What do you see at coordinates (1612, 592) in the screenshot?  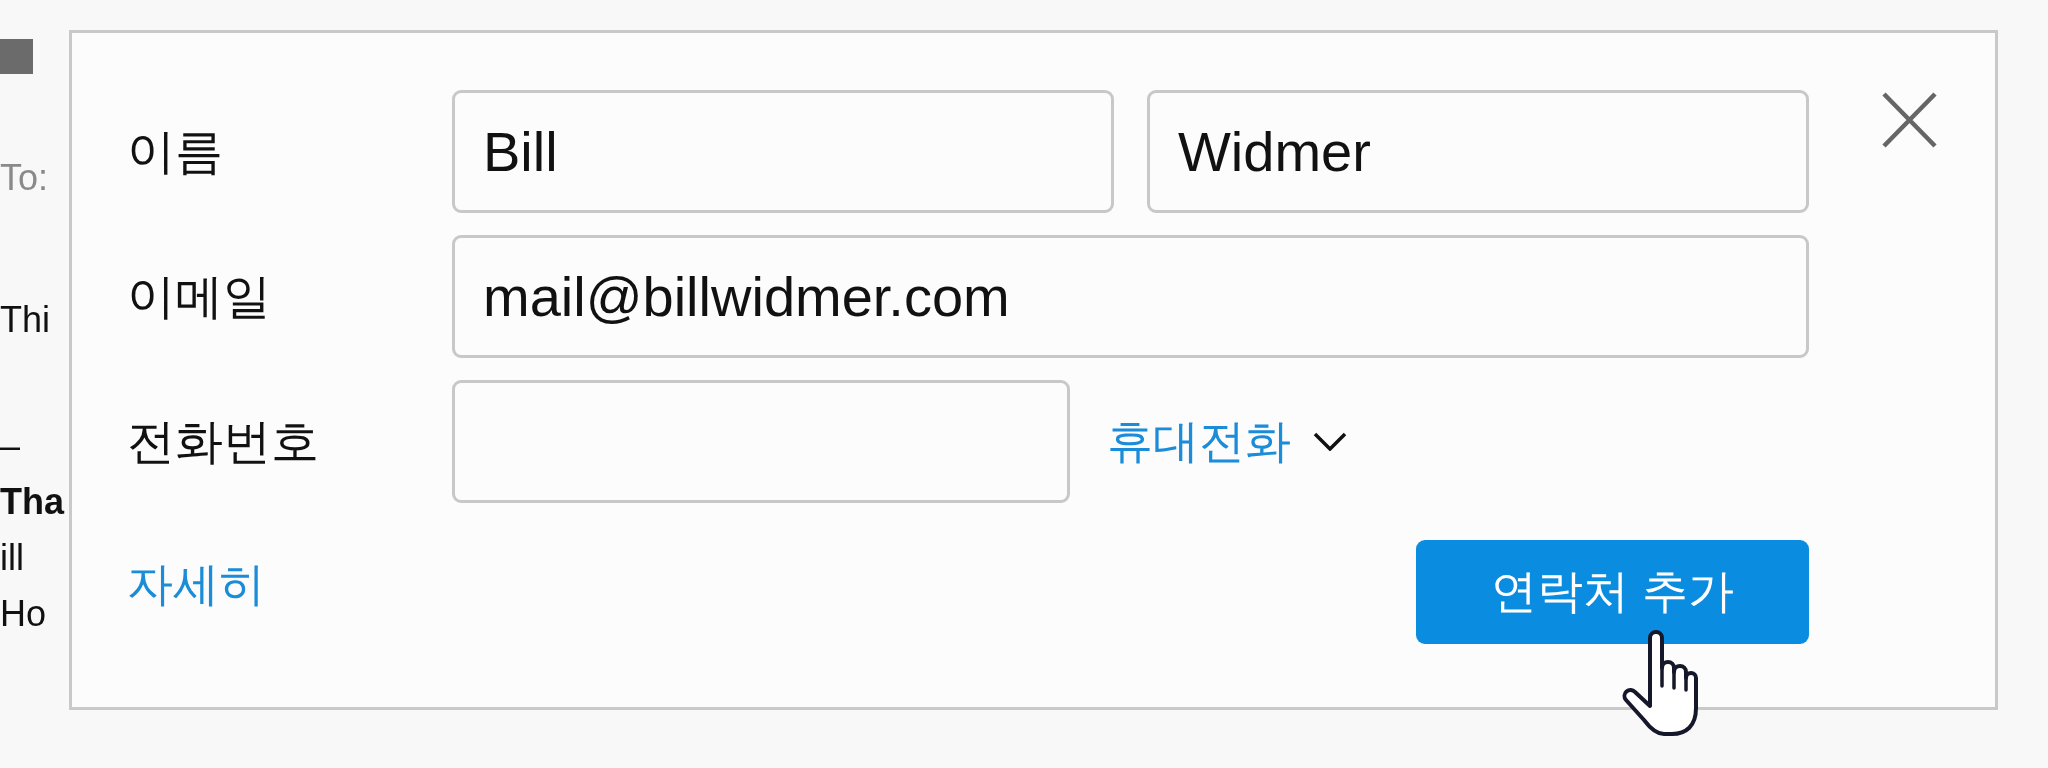 I see `add-contact-button: 연락처 추가` at bounding box center [1612, 592].